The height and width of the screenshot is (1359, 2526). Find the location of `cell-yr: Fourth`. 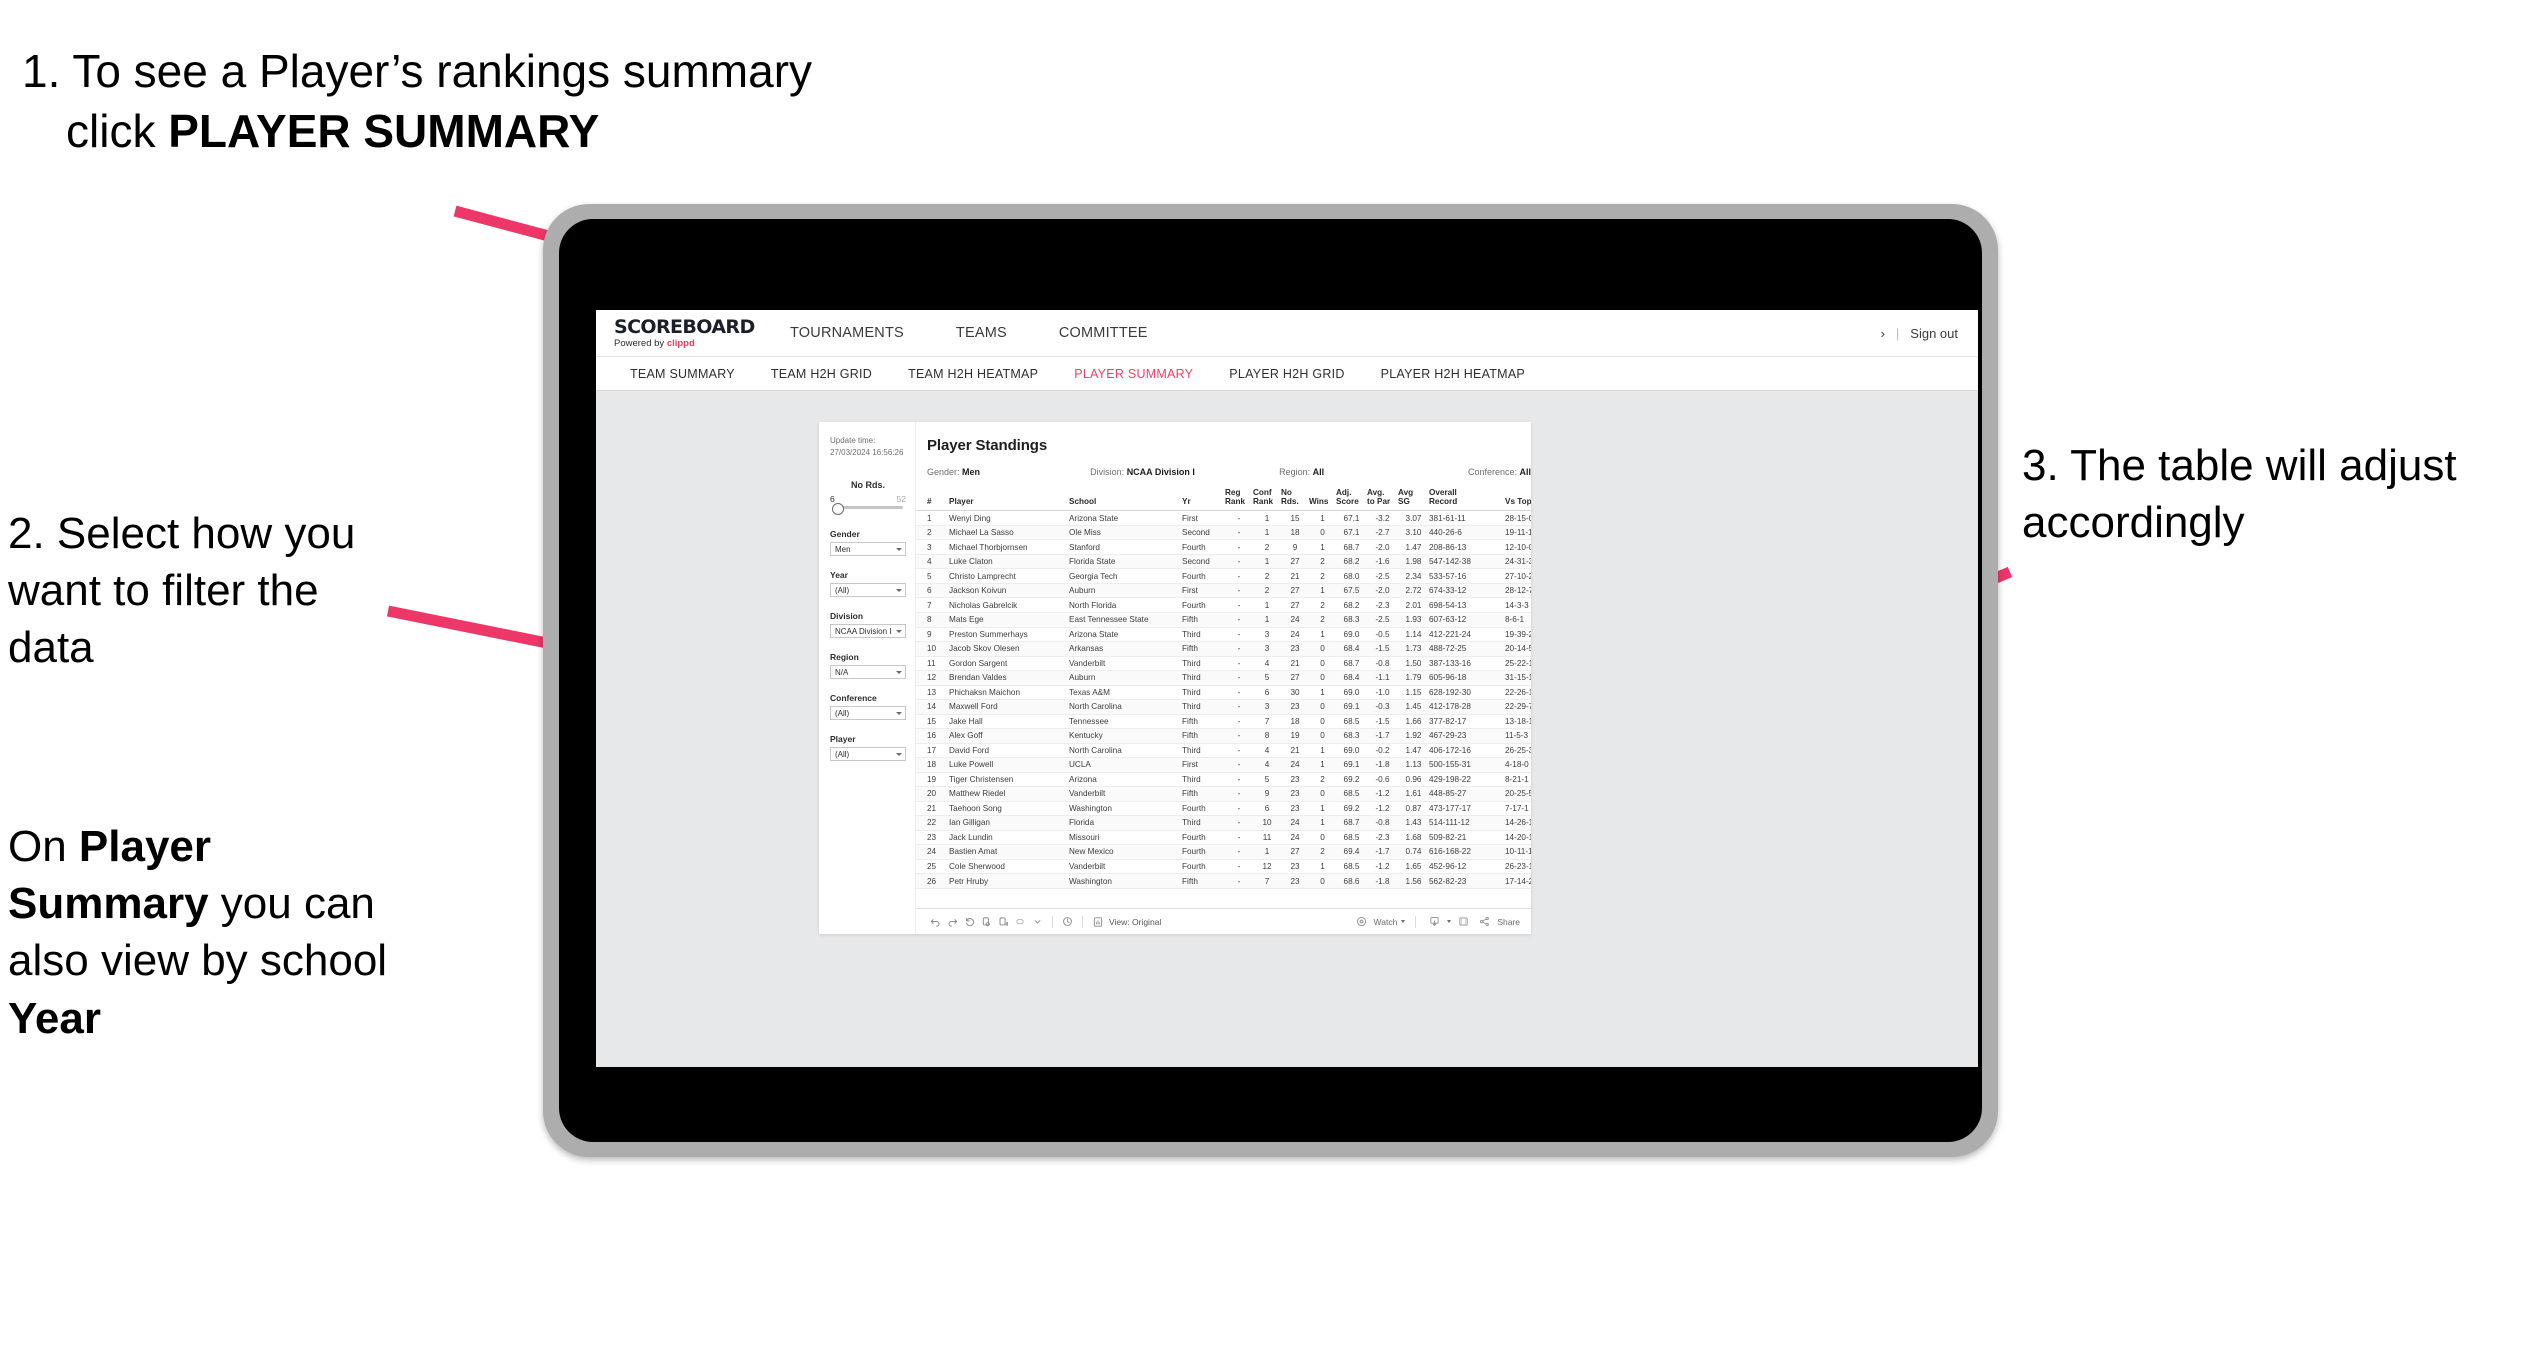

cell-yr: Fourth is located at coordinates (1203, 605).